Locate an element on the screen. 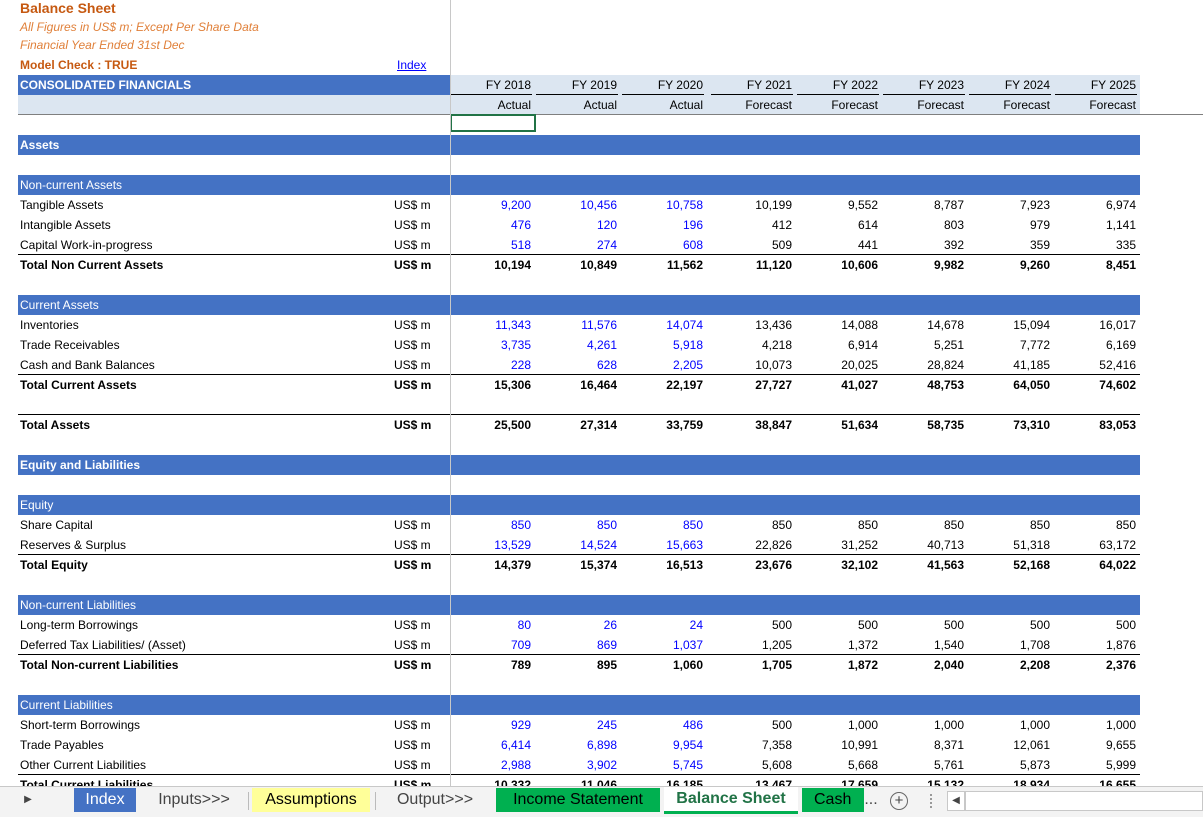 The image size is (1203, 817). value-cell: 1,872 is located at coordinates (838, 665).